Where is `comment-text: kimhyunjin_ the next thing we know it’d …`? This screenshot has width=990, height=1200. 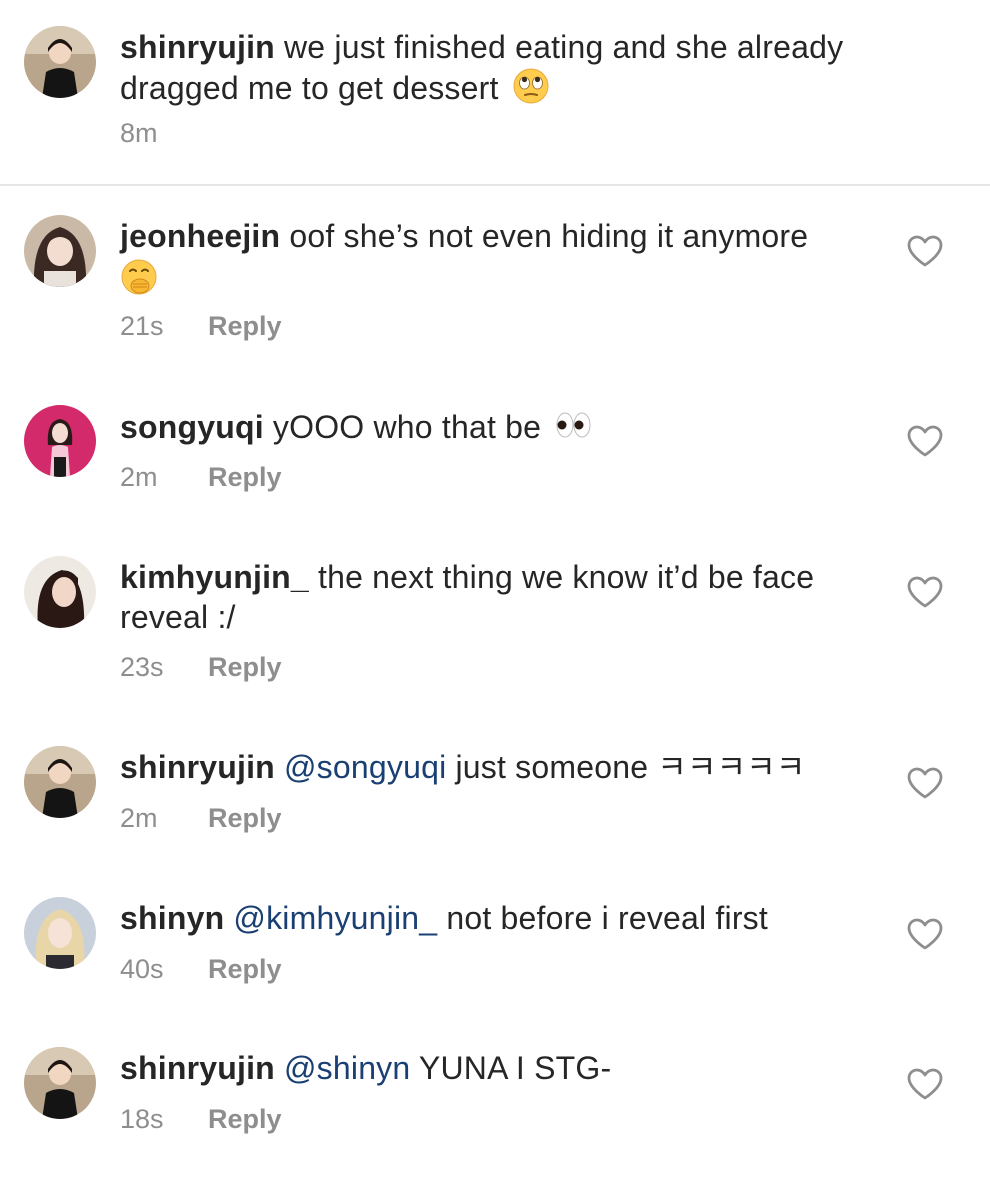 comment-text: kimhyunjin_ the next thing we know it’d … is located at coordinates (505, 597).